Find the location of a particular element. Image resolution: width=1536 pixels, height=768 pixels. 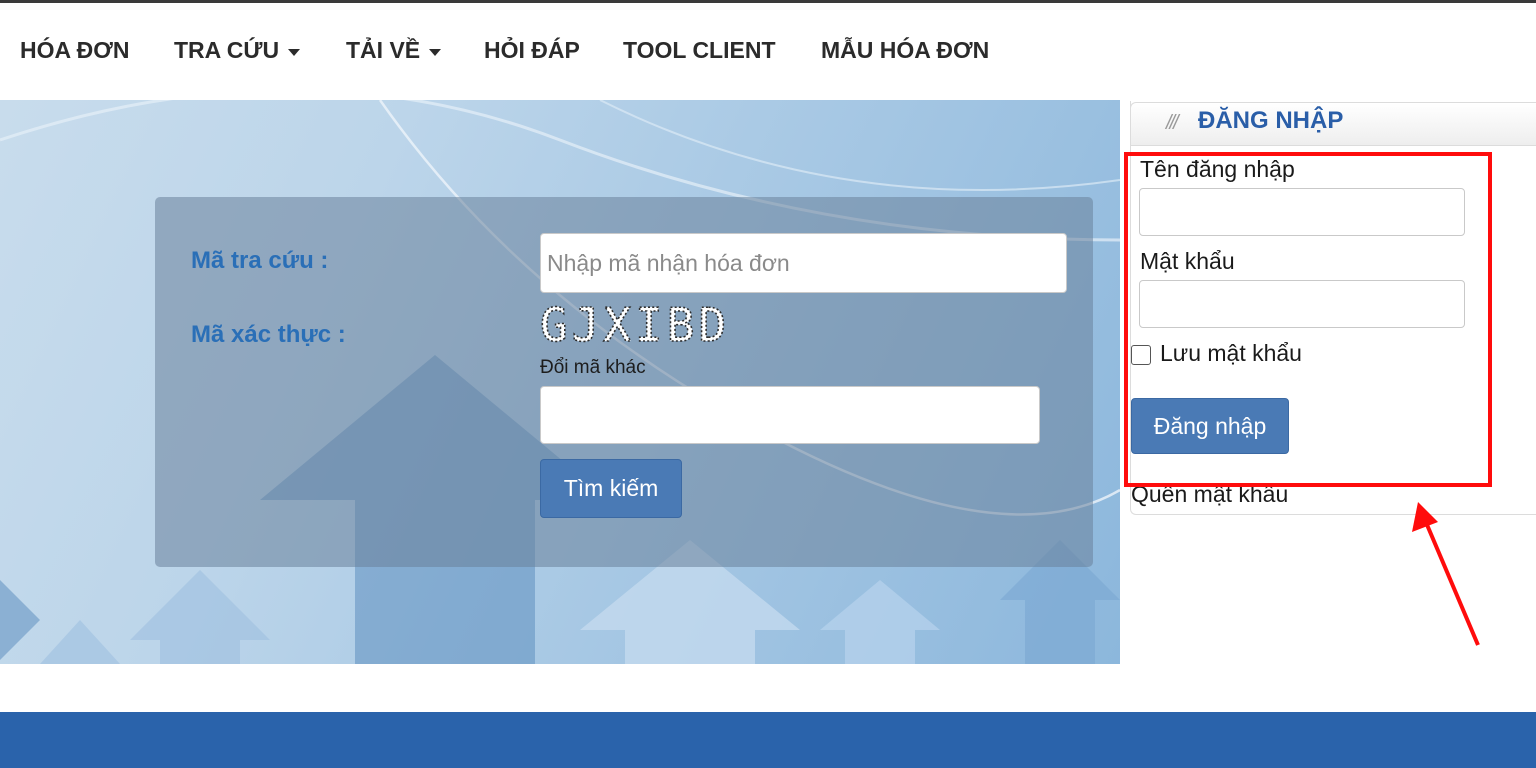

username-input is located at coordinates (1302, 212).